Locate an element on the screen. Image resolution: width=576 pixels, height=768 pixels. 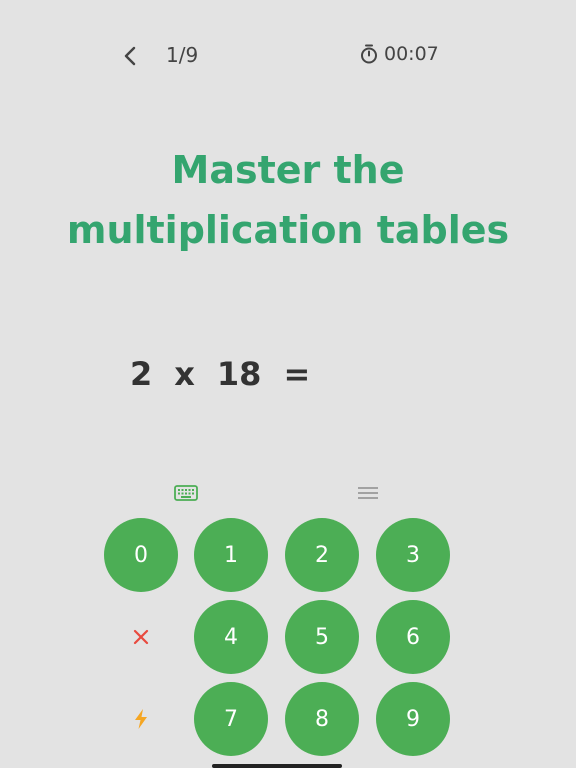
input-mode-row is located at coordinates (288, 493).